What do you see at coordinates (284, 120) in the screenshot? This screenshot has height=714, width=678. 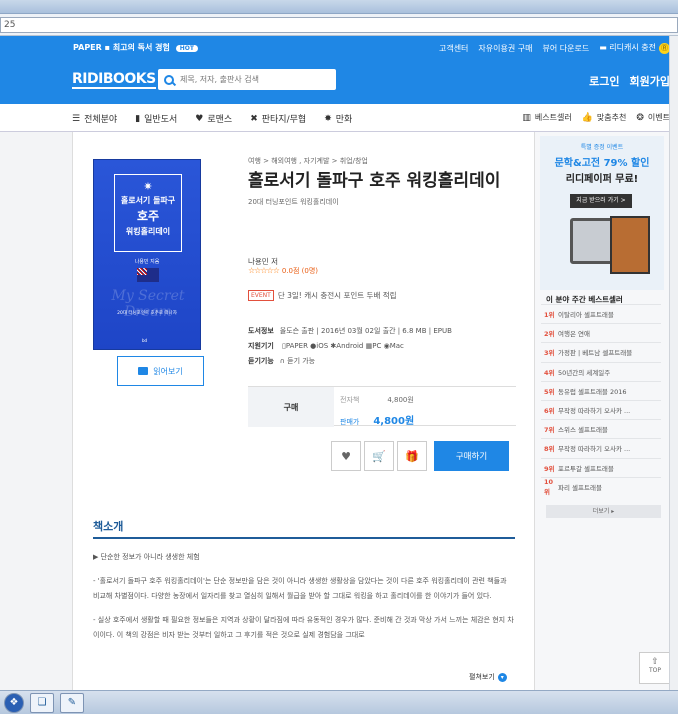 I see `nav-fantasy-label: 판타지/무협` at bounding box center [284, 120].